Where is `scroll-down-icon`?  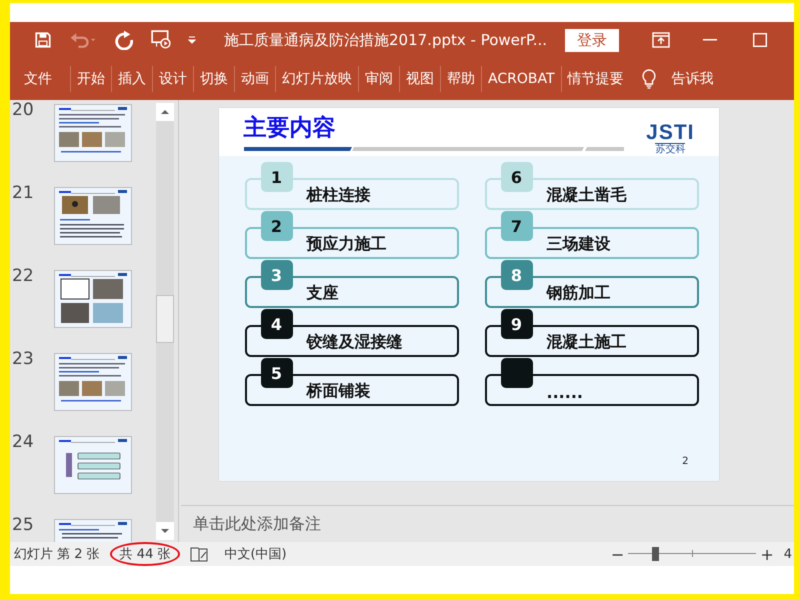
scroll-down-icon is located at coordinates (165, 531).